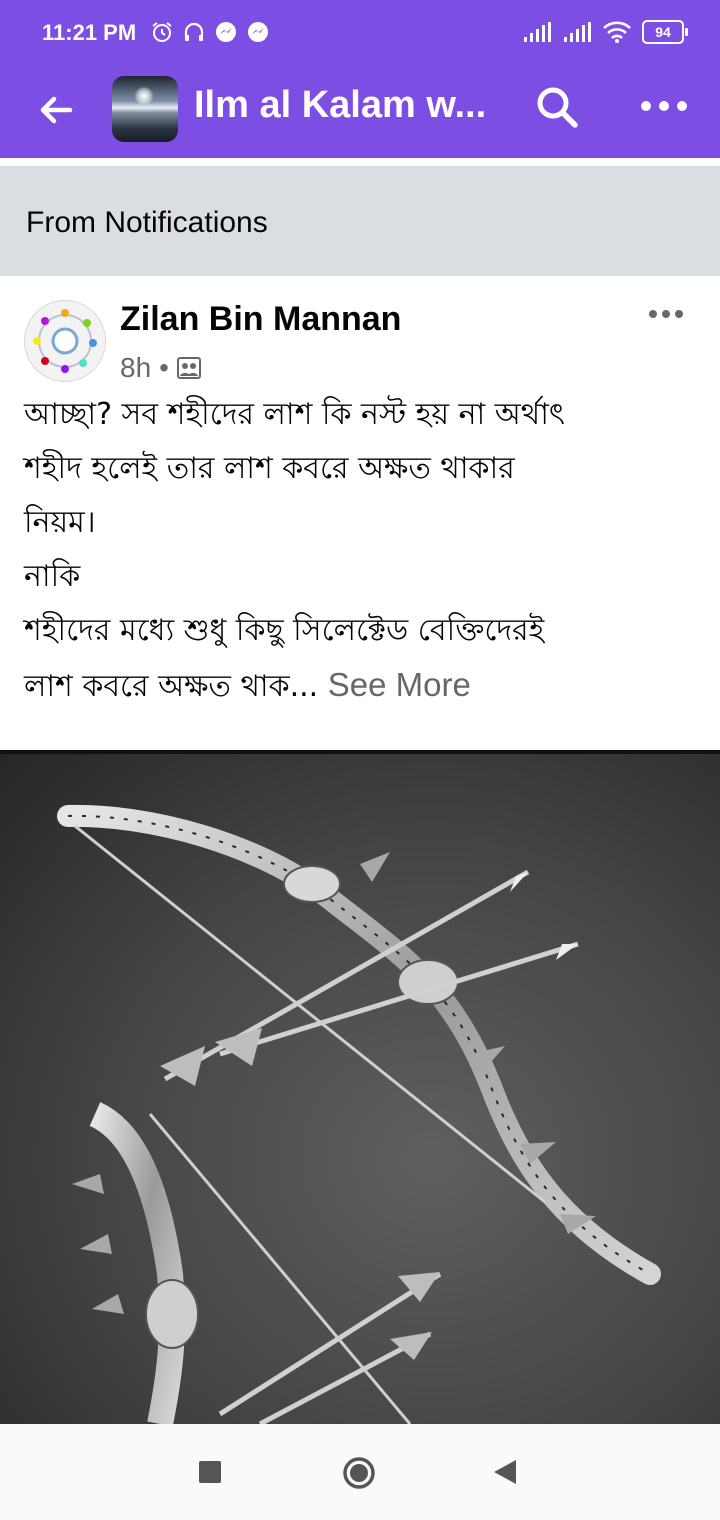 The height and width of the screenshot is (1520, 720). I want to click on notification-banner: From Notifications, so click(360, 221).